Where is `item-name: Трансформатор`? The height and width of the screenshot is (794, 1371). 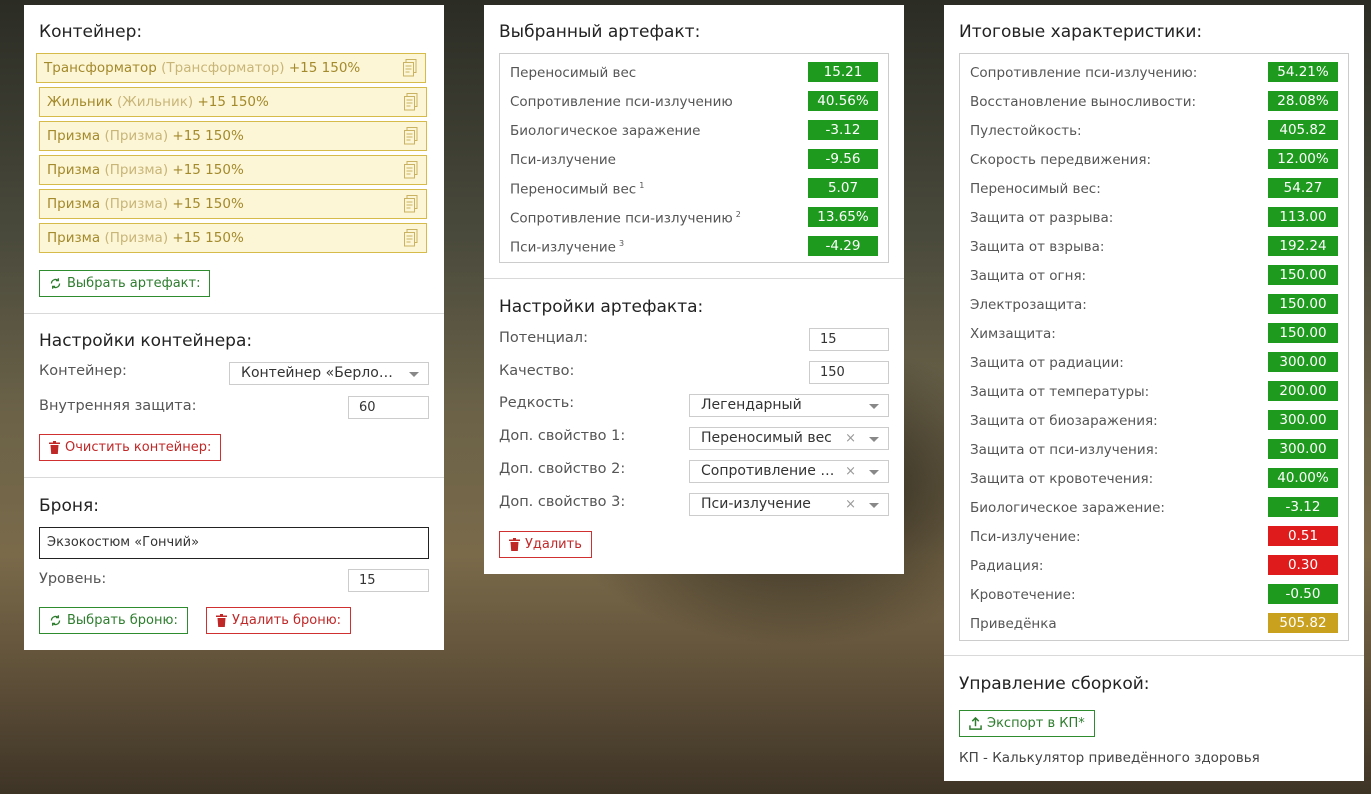
item-name: Трансформатор is located at coordinates (100, 68).